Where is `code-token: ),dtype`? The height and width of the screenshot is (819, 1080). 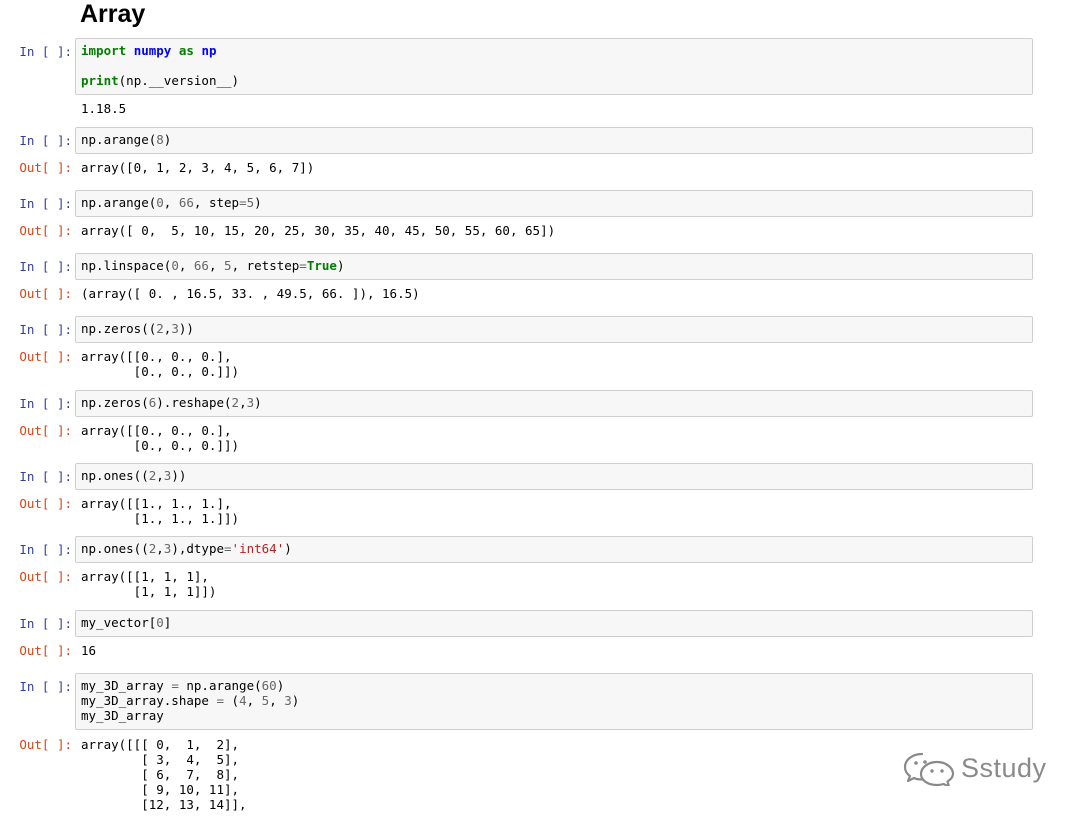 code-token: ),dtype is located at coordinates (198, 548).